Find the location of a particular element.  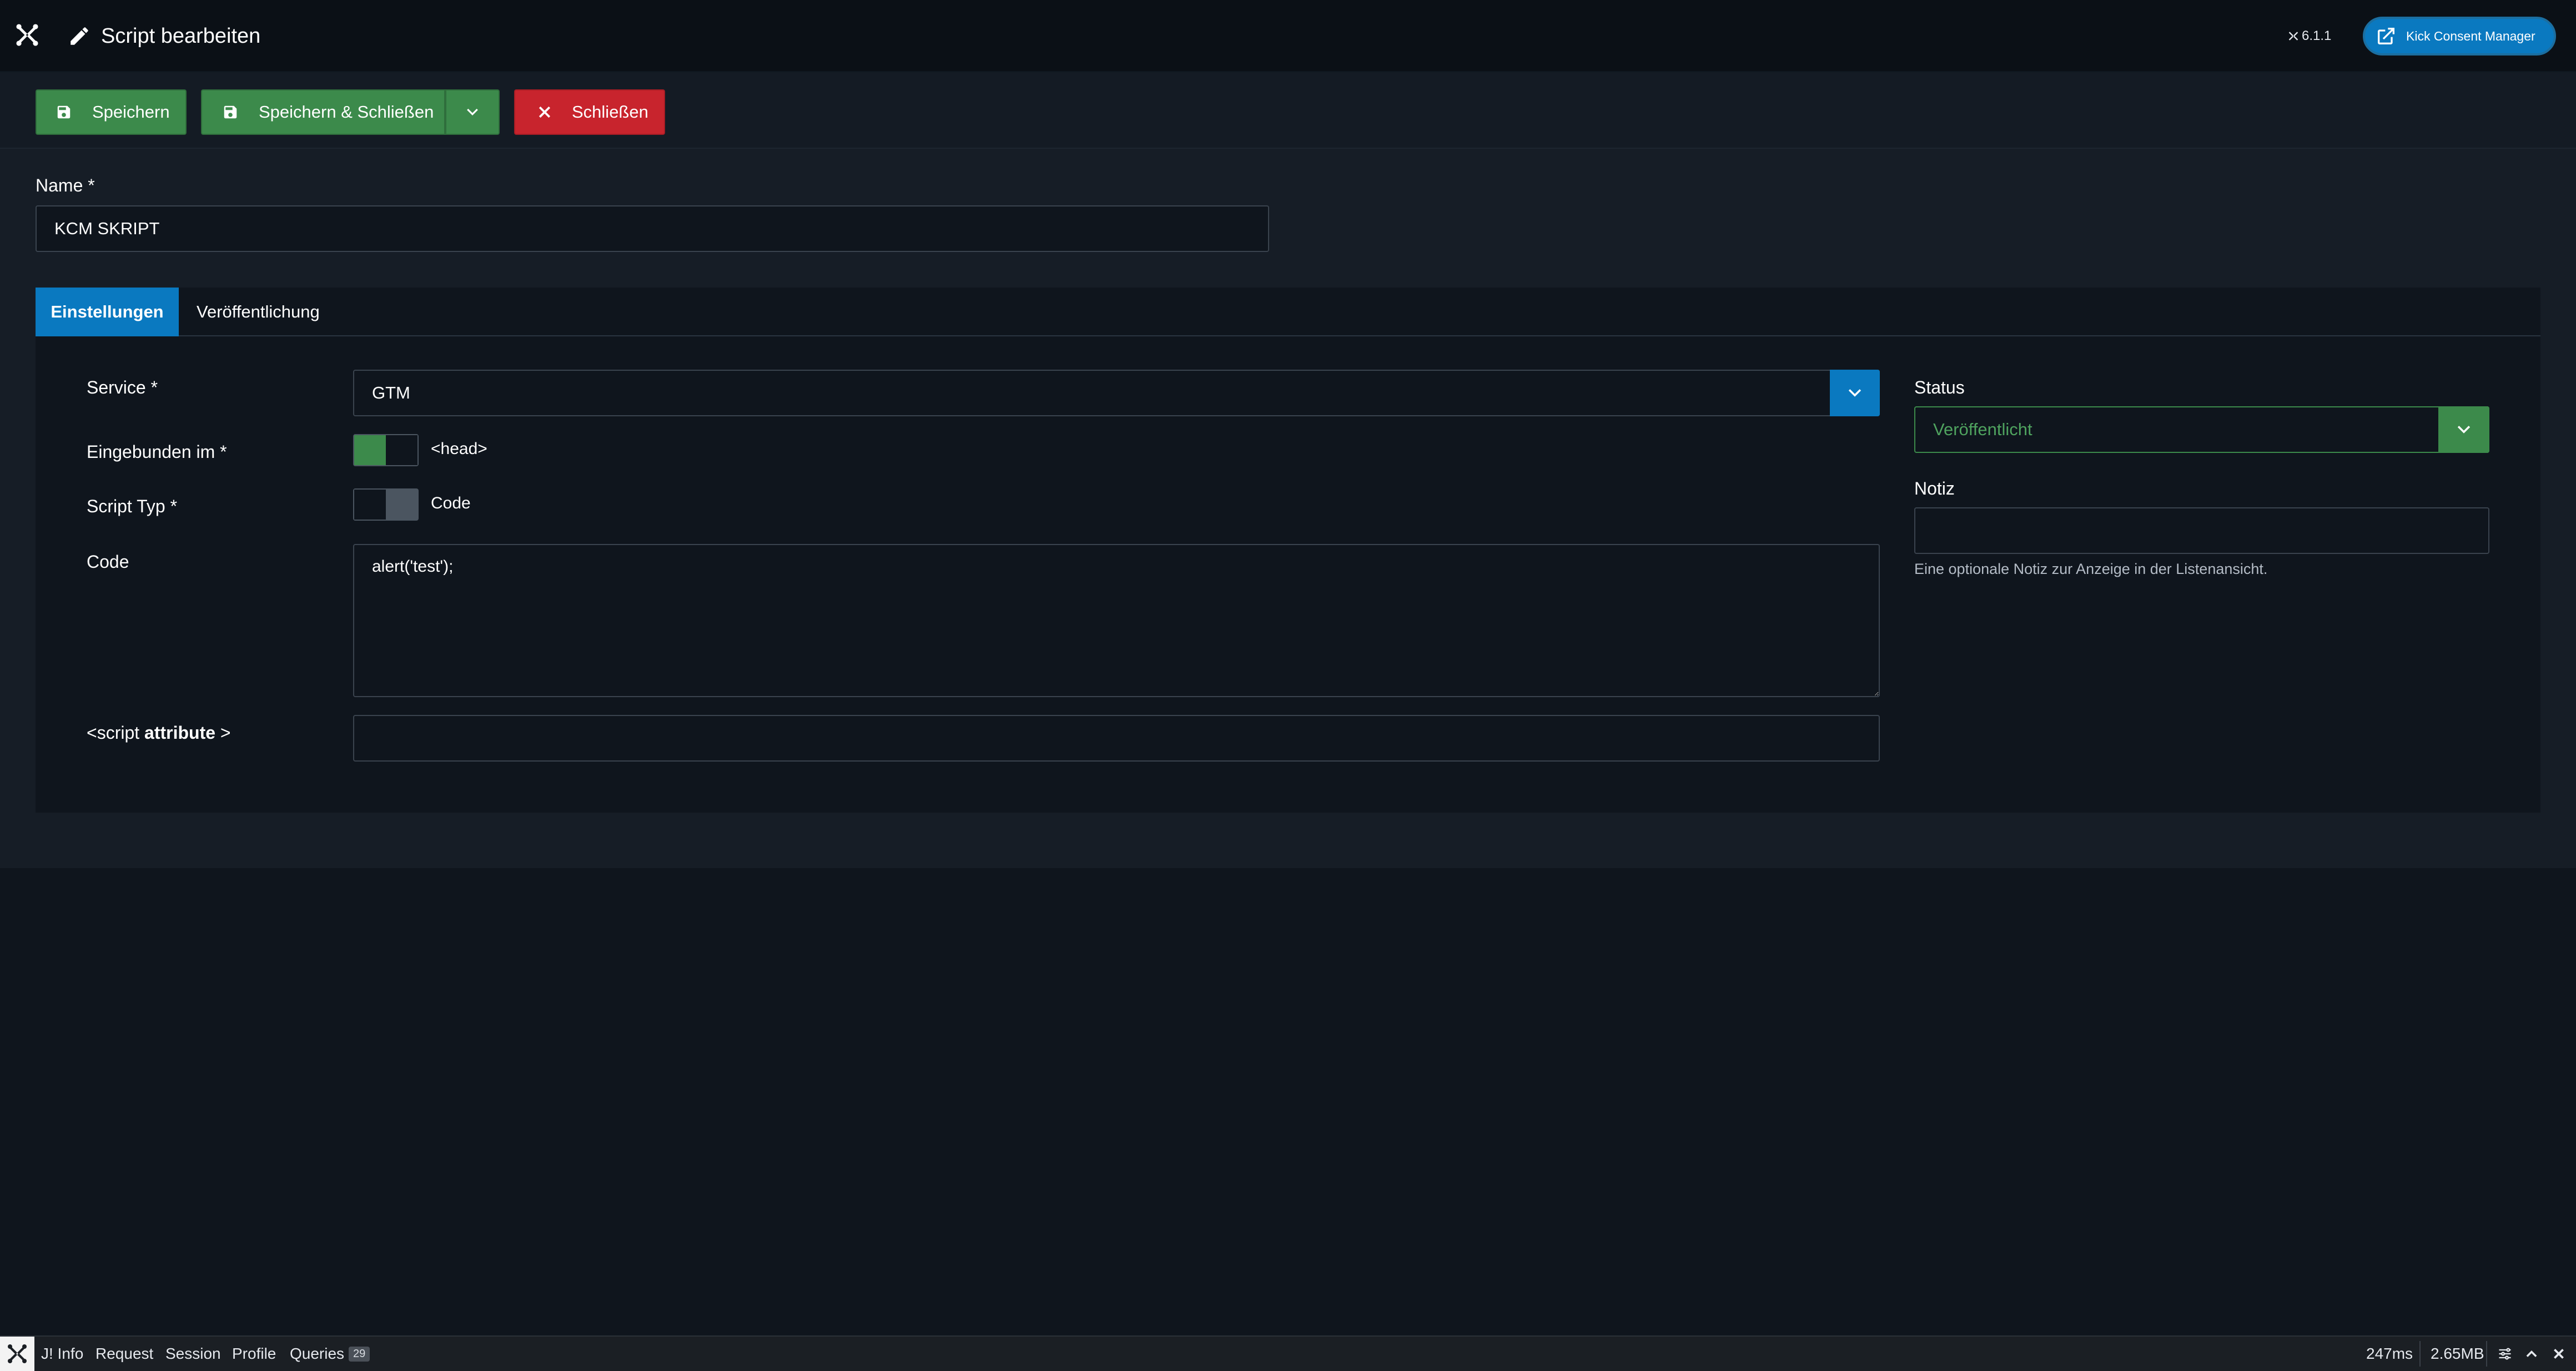

debug-tab-queries-label: Queries is located at coordinates (317, 1353).